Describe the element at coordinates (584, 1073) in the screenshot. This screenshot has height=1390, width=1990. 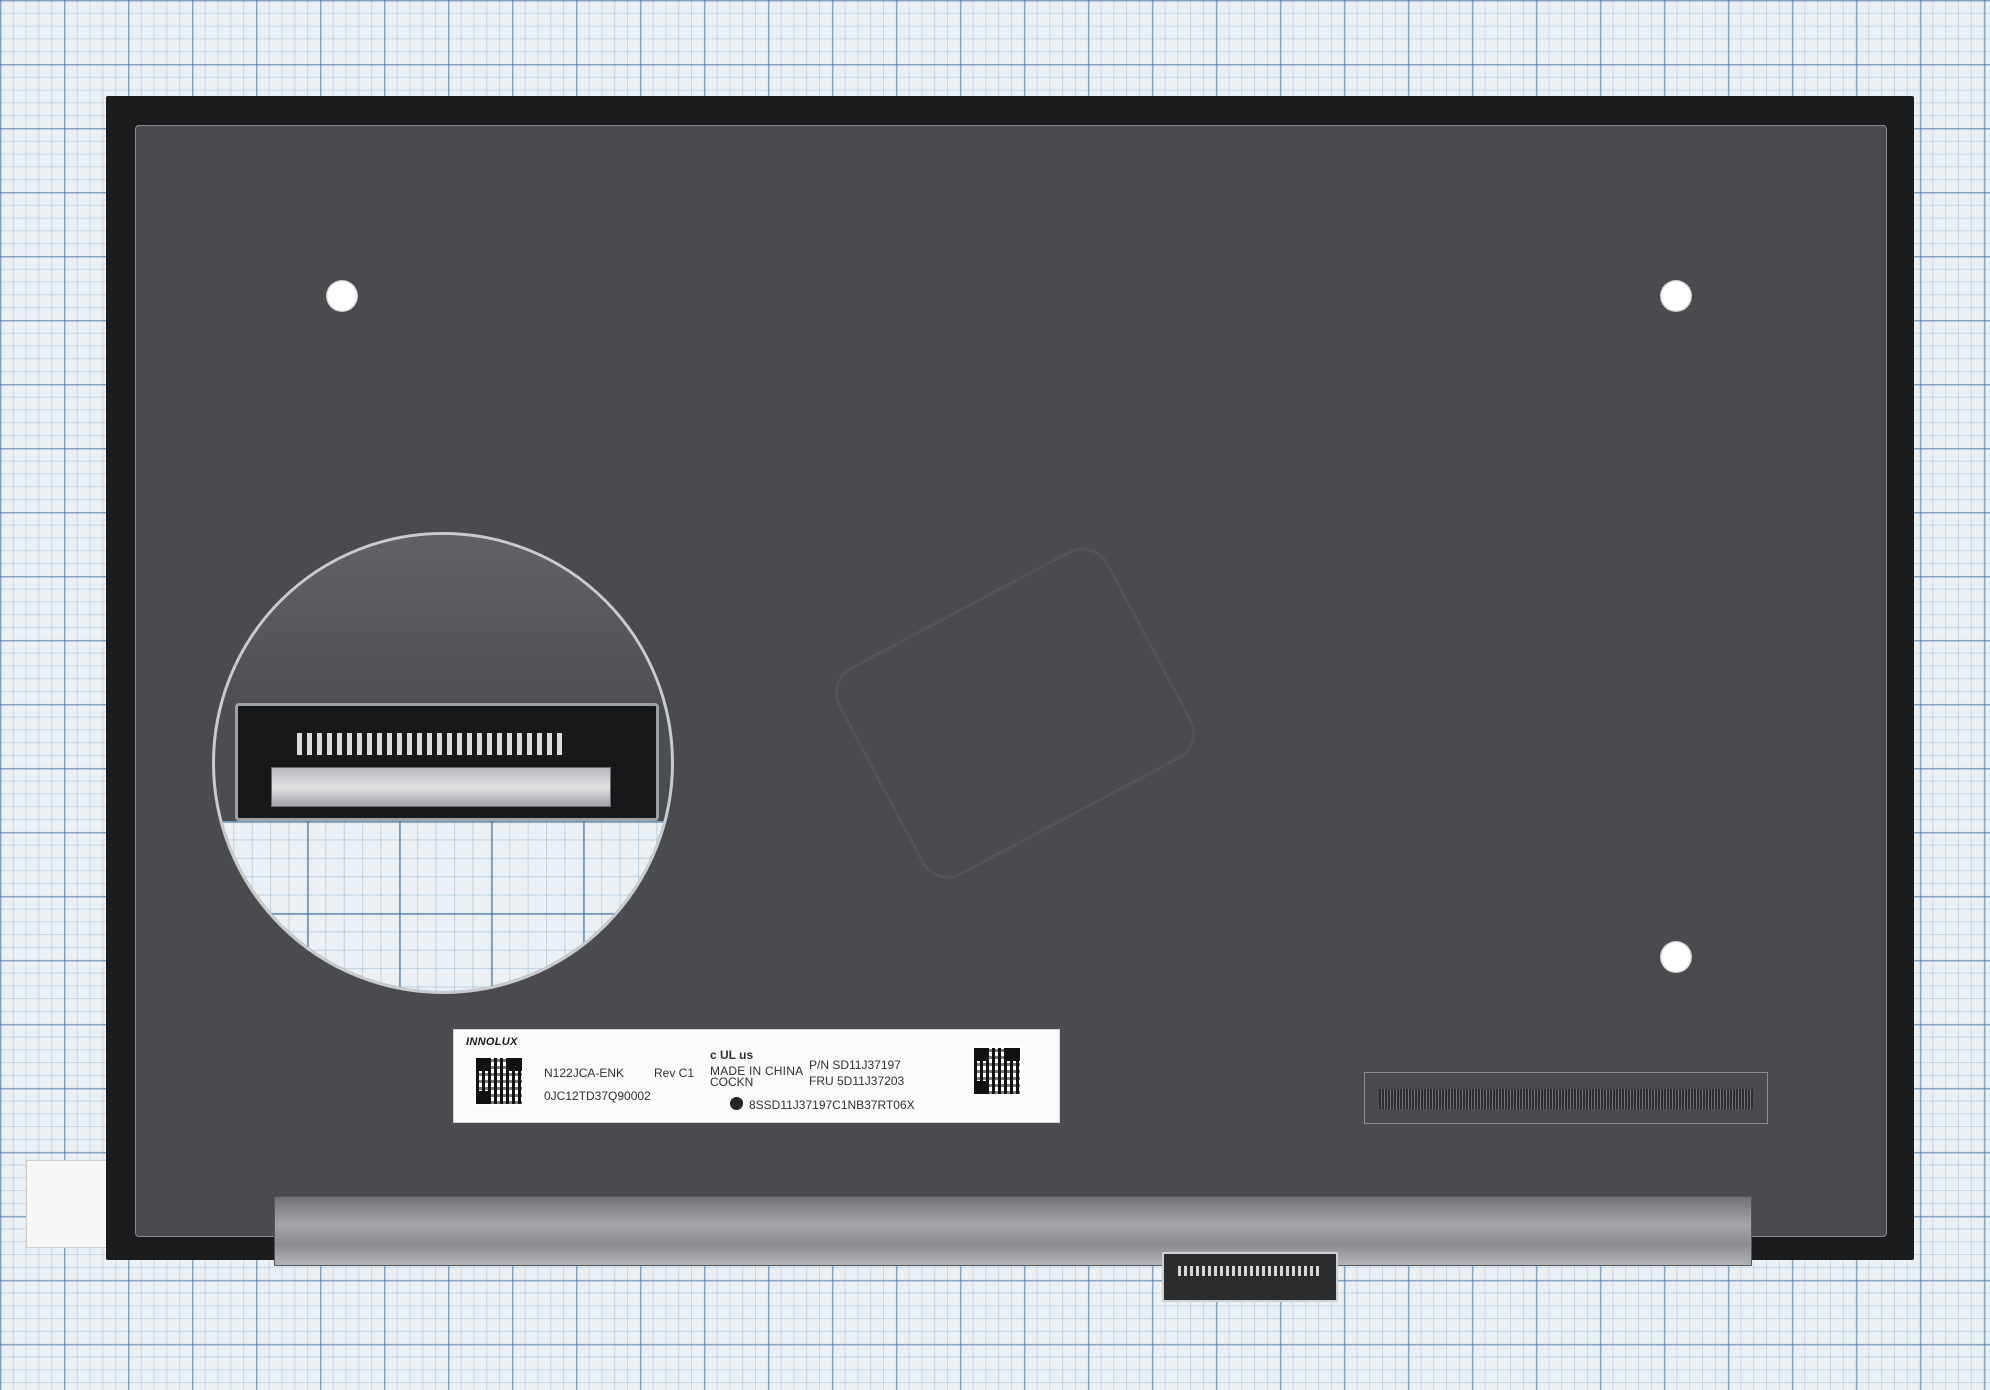
I see `model-number: N122JCA-ENK` at that location.